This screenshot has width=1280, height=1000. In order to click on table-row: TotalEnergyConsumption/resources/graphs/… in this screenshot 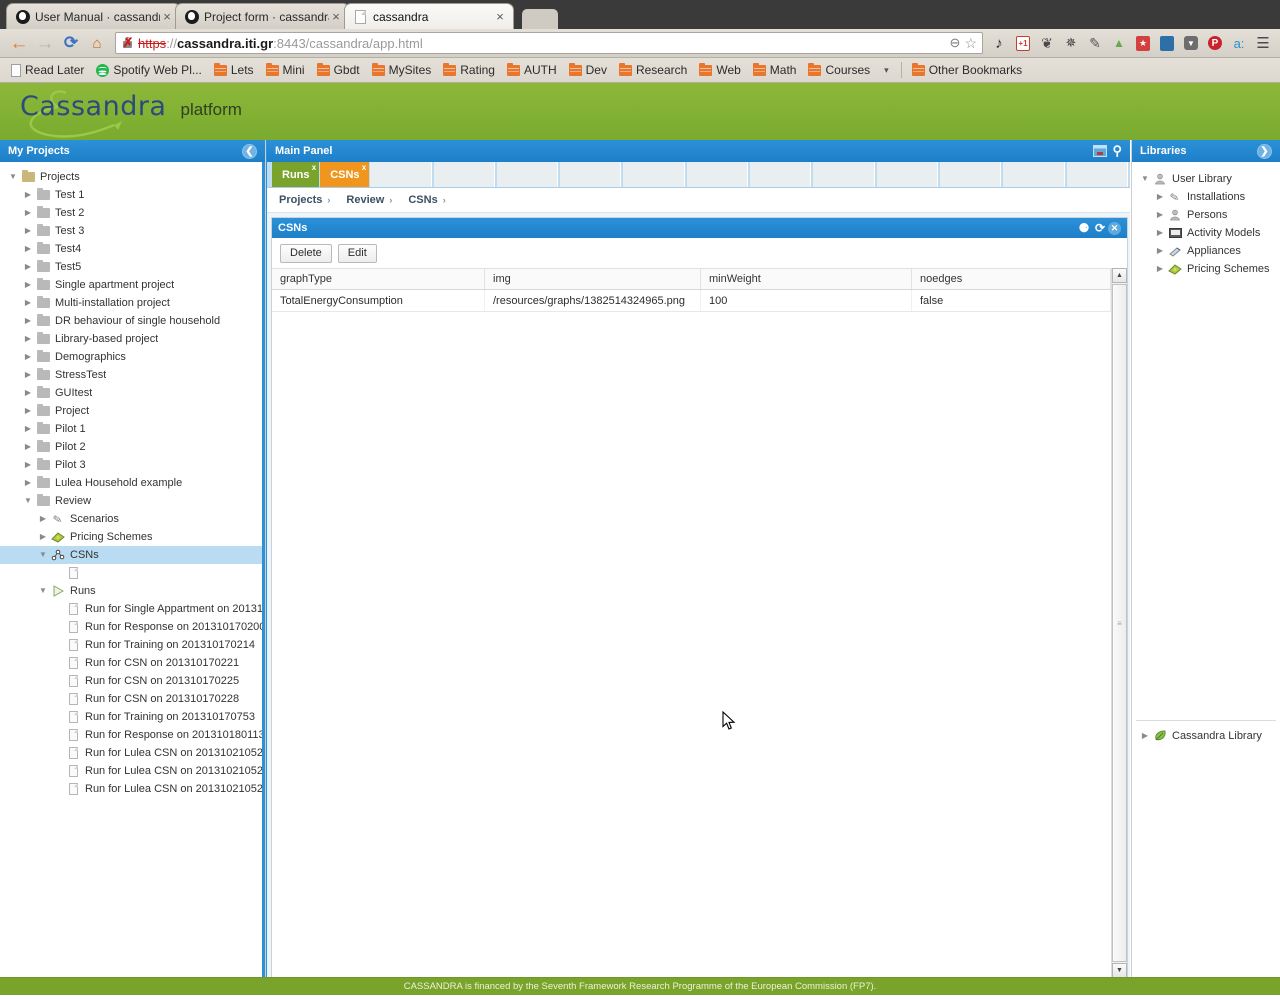, I will do `click(691, 301)`.